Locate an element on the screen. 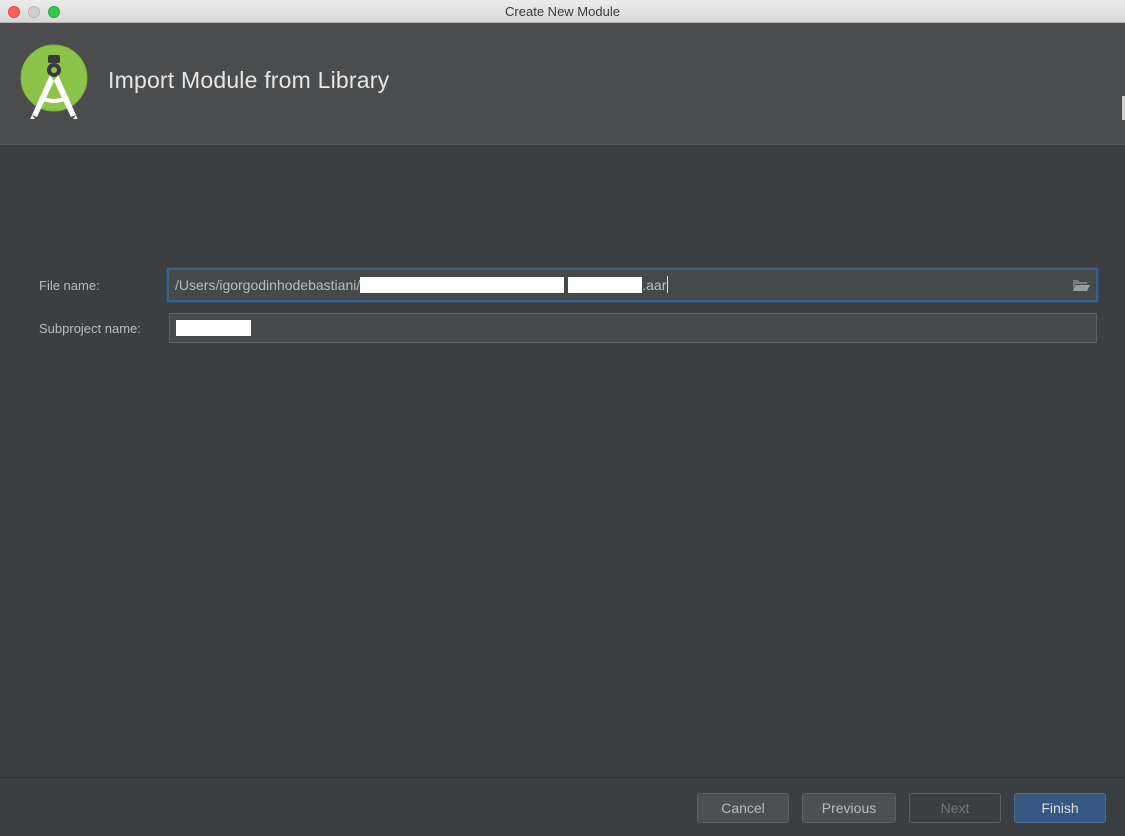 The image size is (1125, 836). android-studio-logo-icon is located at coordinates (55, 80).